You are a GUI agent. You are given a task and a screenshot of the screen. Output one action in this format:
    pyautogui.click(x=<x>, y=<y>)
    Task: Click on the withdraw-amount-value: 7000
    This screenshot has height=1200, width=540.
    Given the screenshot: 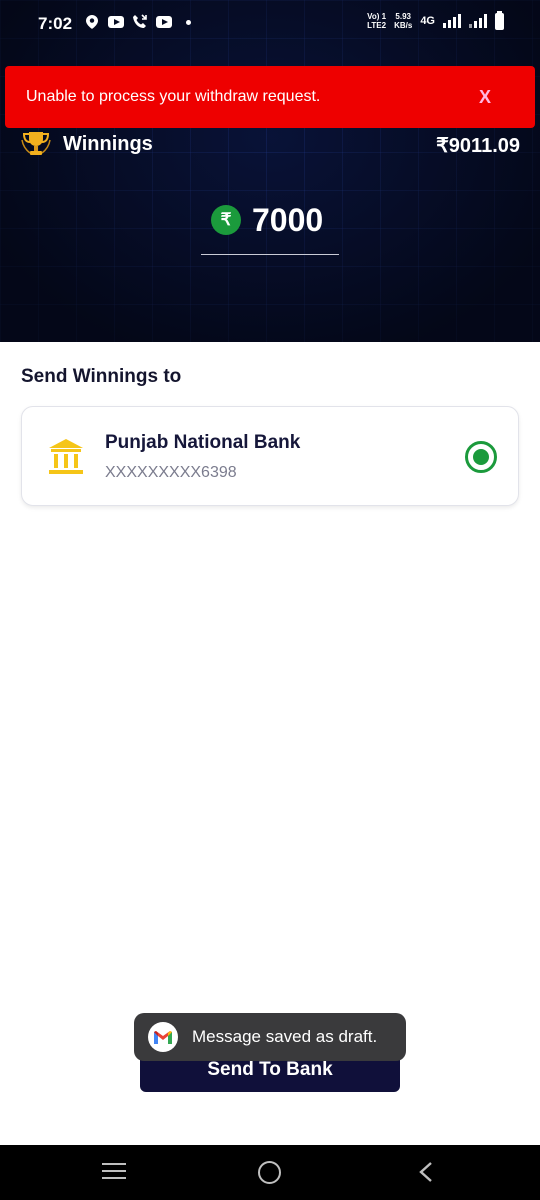 What is the action you would take?
    pyautogui.click(x=288, y=220)
    